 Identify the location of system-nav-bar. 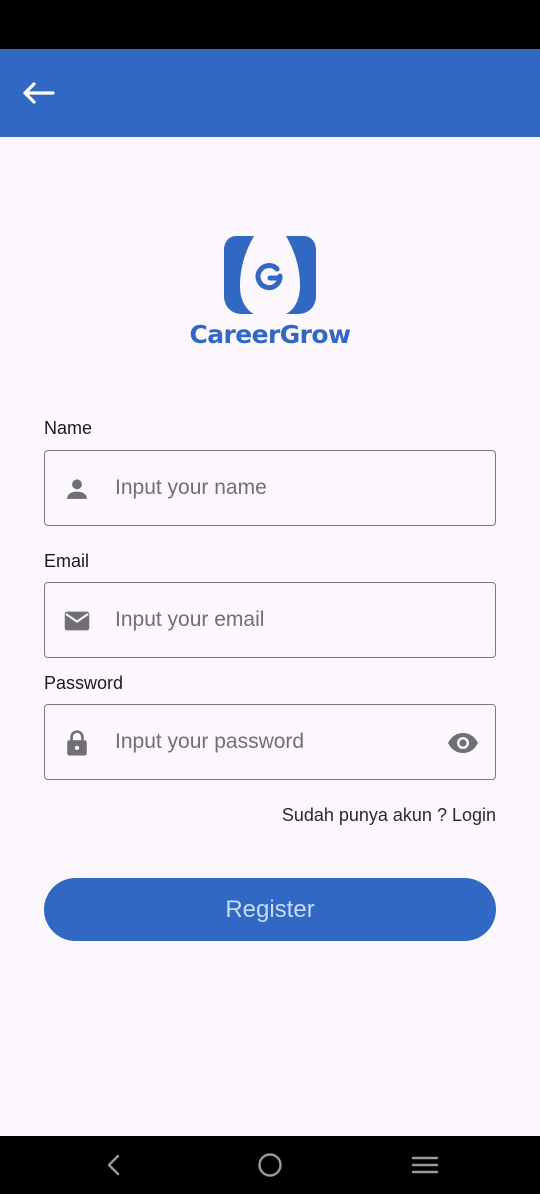
(270, 1165).